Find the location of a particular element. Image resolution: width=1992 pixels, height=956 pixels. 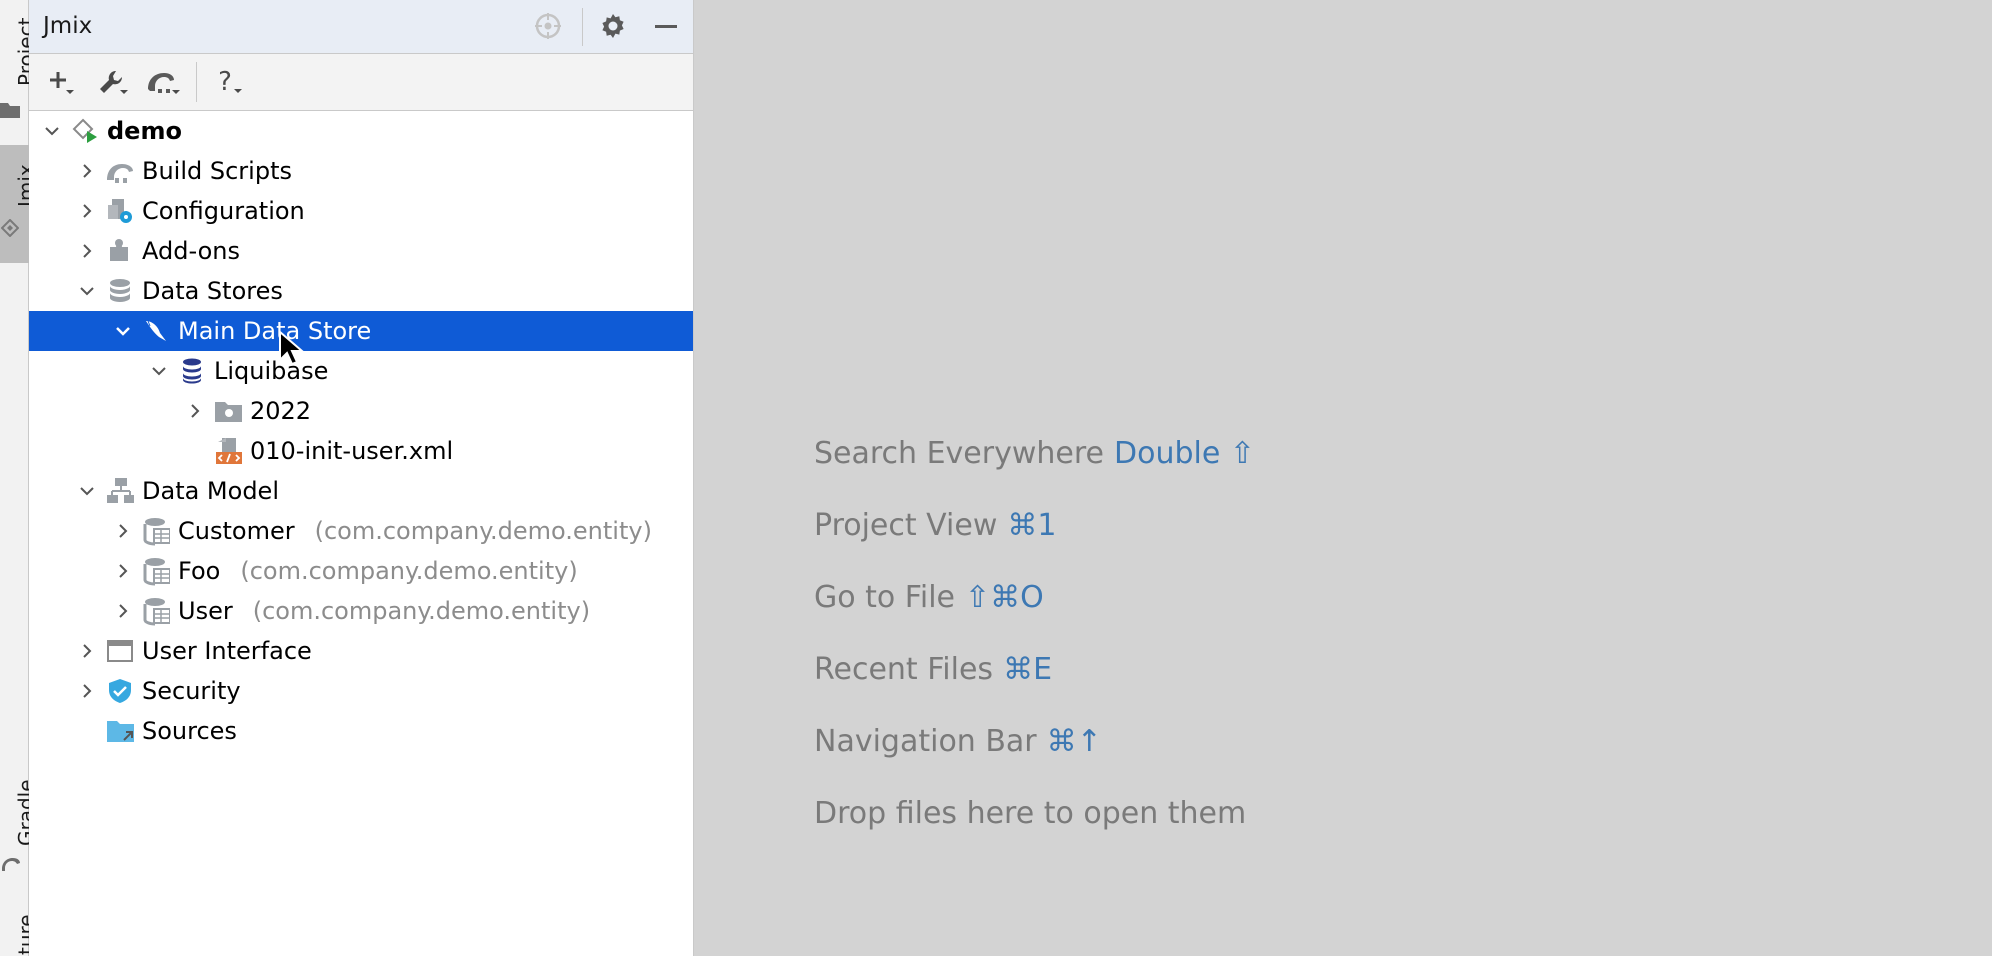

hint-search-everywhere: Search Everywhere Double ⇧ is located at coordinates (1034, 453).